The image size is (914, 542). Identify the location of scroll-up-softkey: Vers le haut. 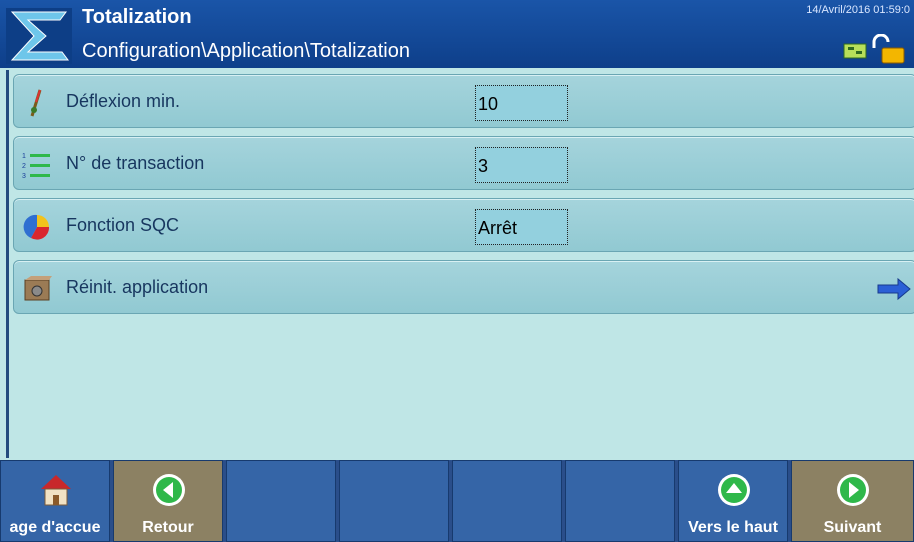
(733, 501).